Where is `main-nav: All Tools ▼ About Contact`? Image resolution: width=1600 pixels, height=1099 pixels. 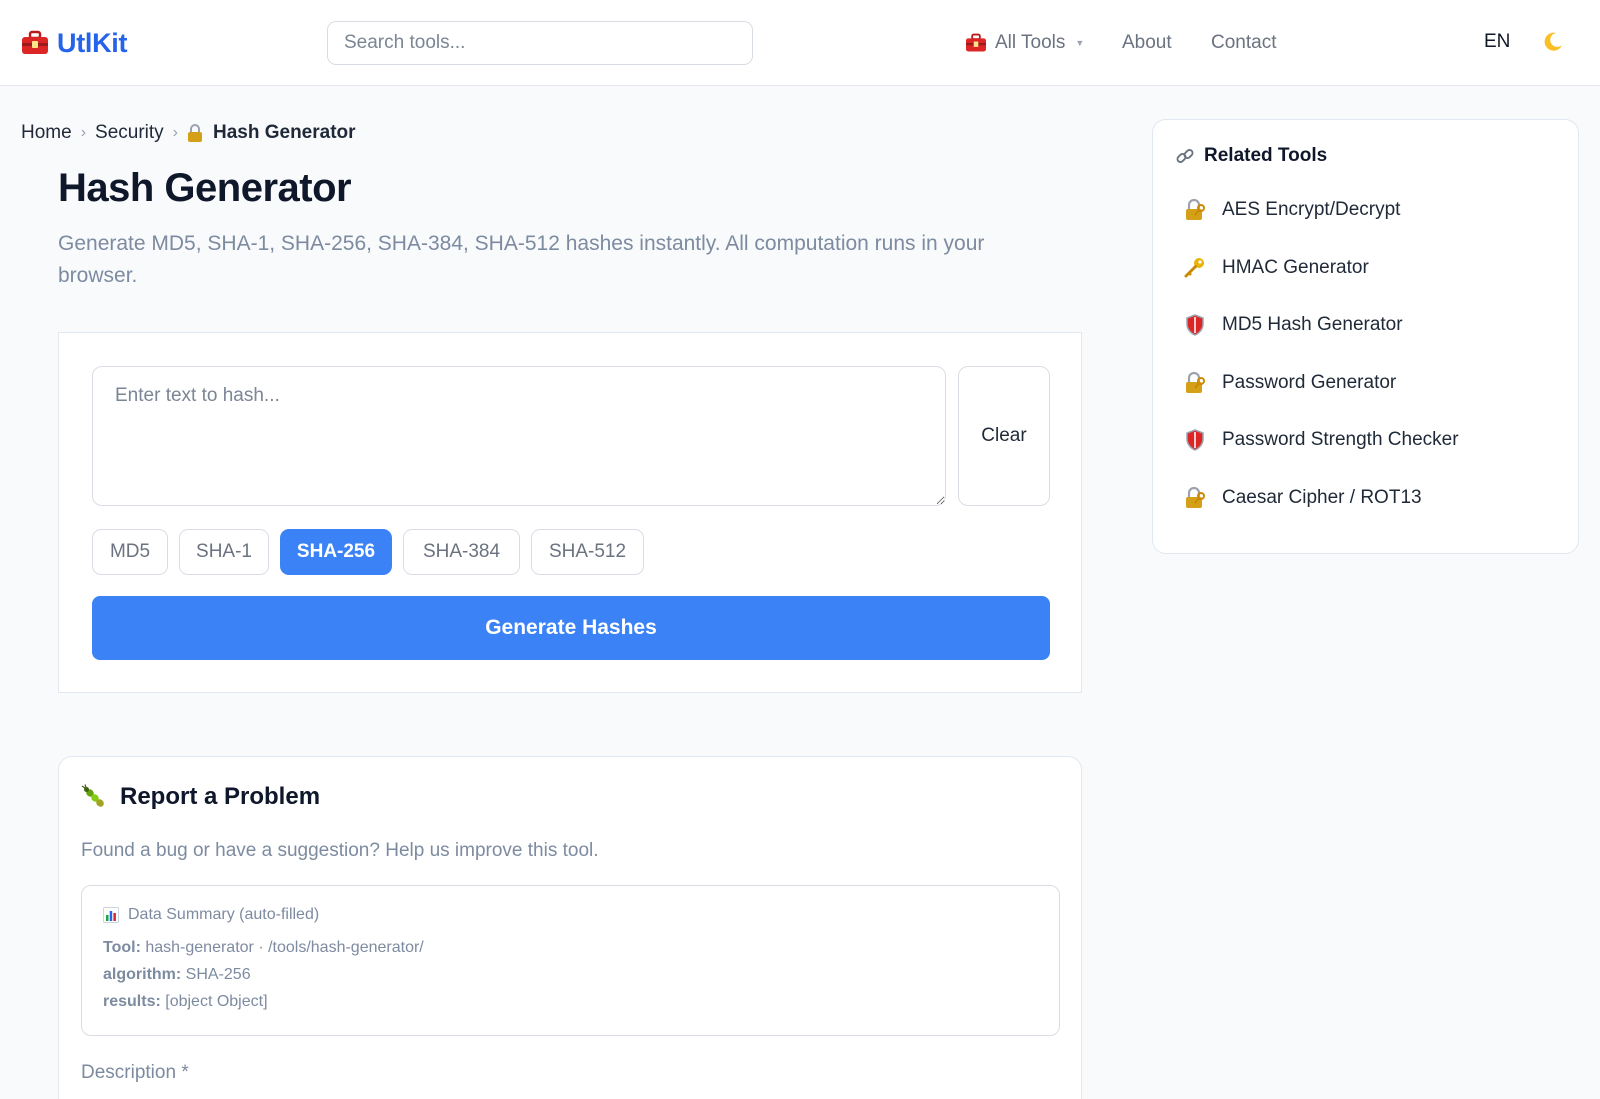 main-nav: All Tools ▼ About Contact is located at coordinates (1120, 43).